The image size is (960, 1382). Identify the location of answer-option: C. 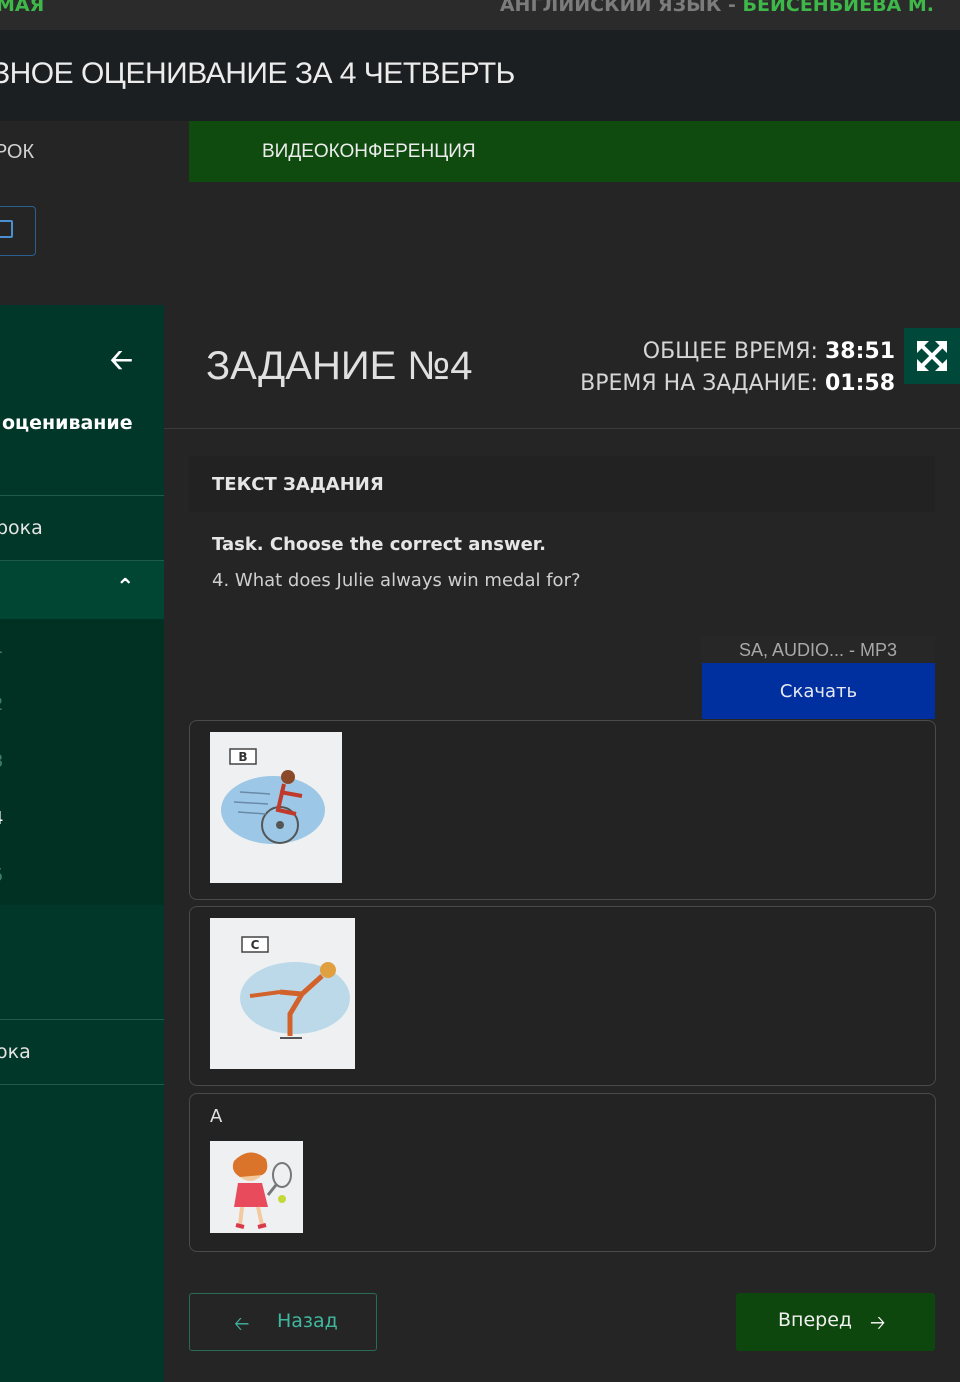
(562, 996).